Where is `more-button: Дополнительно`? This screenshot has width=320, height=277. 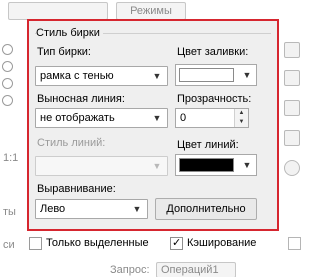
more-button: Дополнительно is located at coordinates (206, 209).